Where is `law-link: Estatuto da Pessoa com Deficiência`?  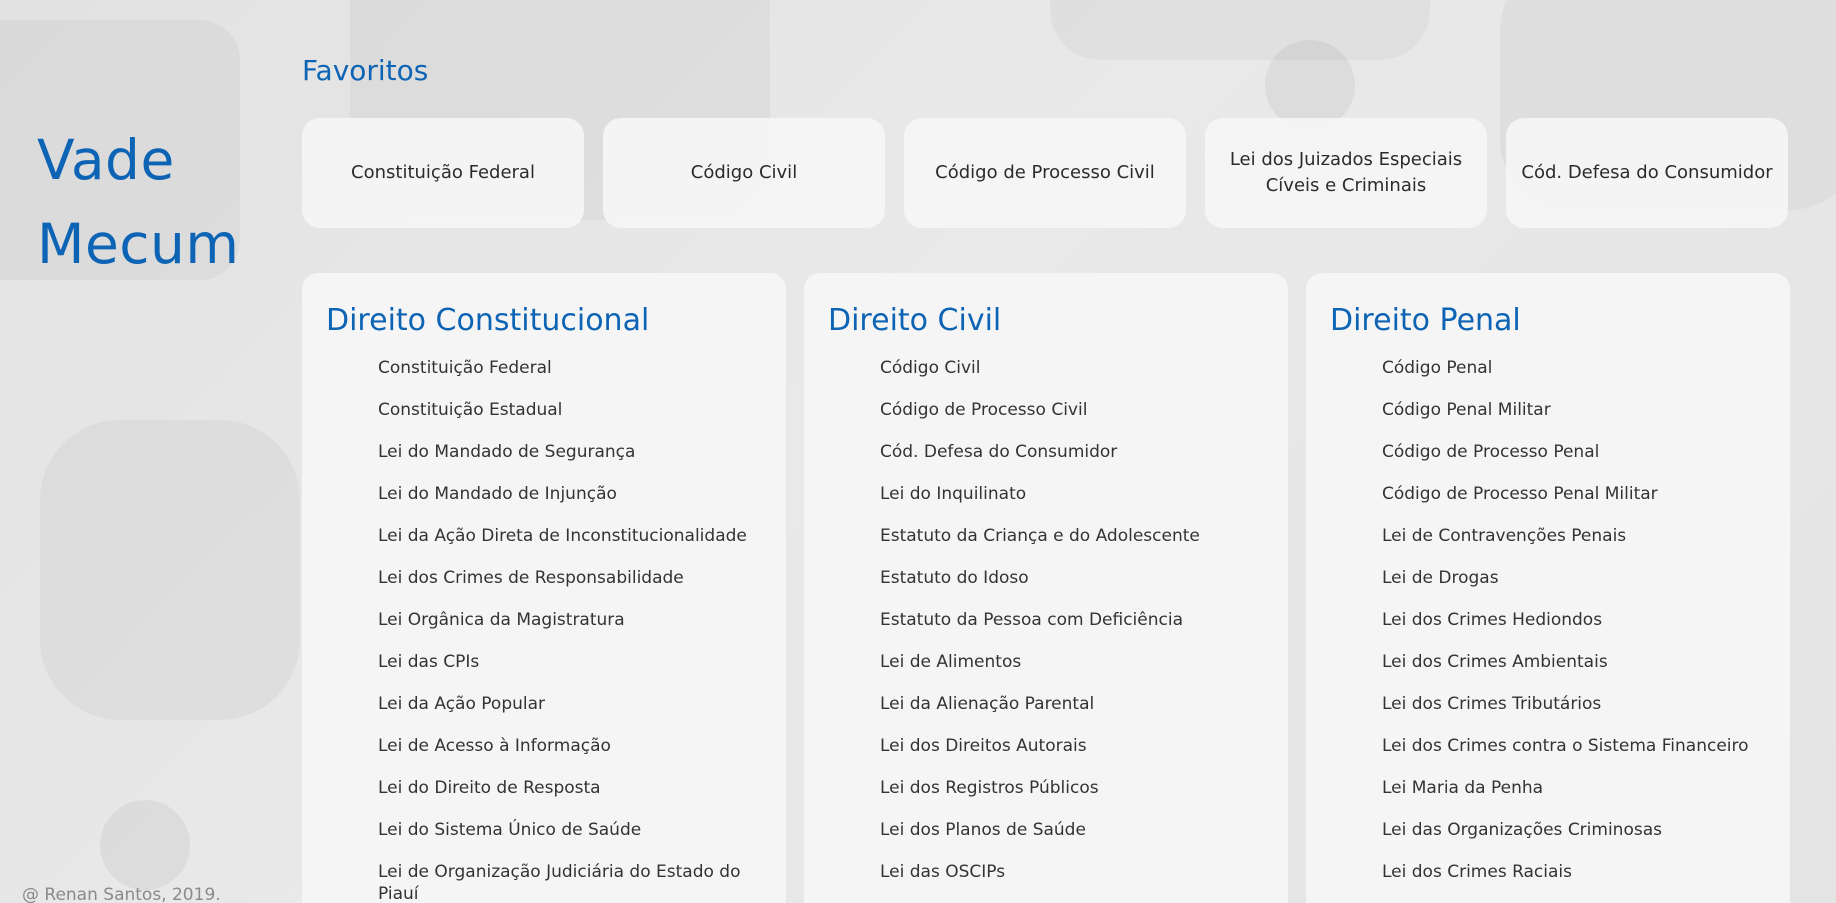 law-link: Estatuto da Pessoa com Deficiência is located at coordinates (1084, 630).